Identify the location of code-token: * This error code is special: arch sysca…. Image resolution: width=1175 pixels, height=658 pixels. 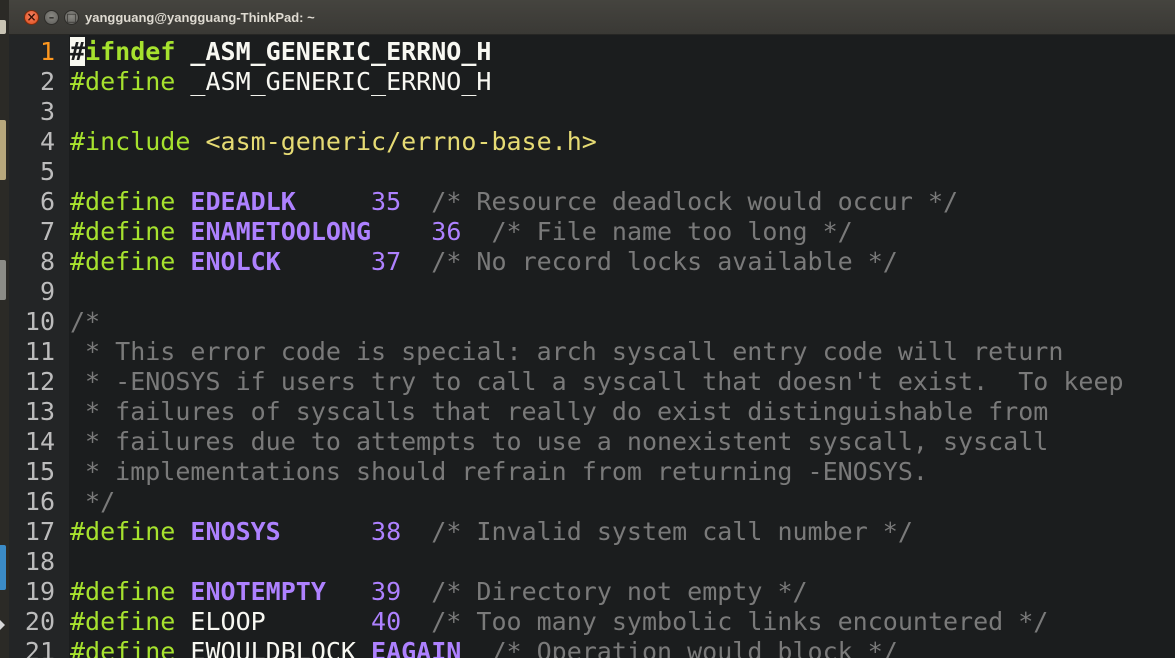
(567, 351).